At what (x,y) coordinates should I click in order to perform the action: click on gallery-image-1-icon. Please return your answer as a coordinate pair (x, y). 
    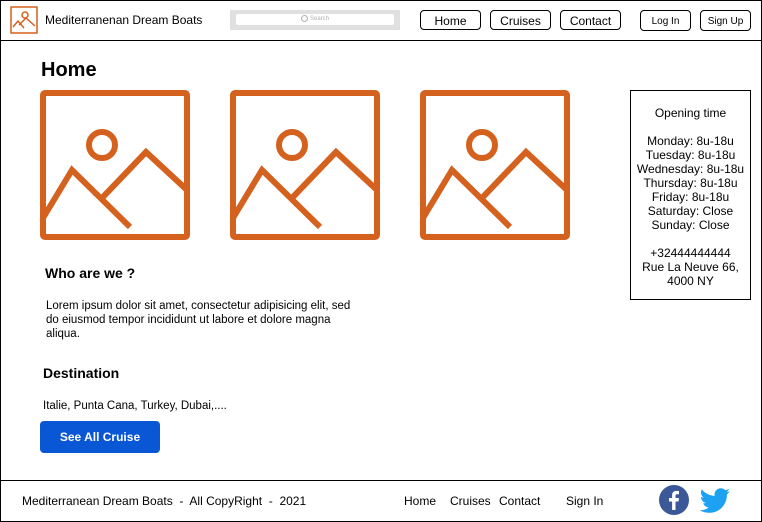
    Looking at the image, I should click on (115, 165).